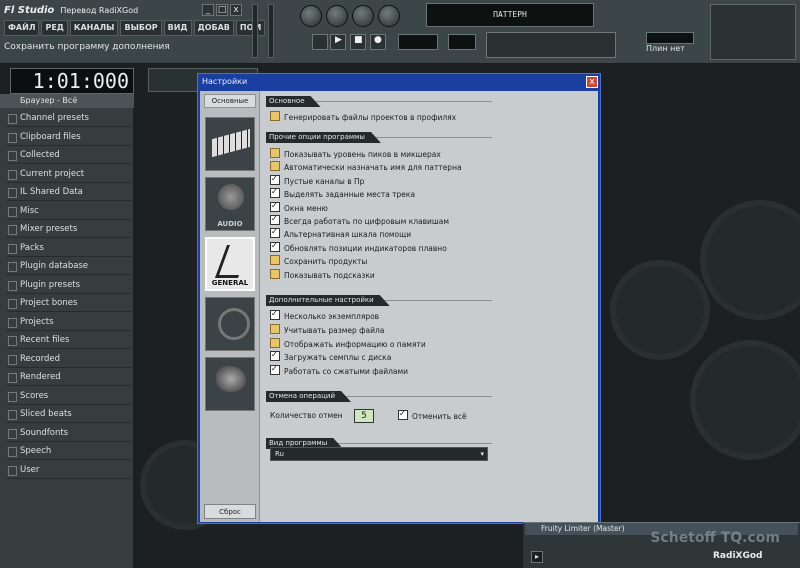  I want to click on menu-view: ВИД, so click(177, 28).